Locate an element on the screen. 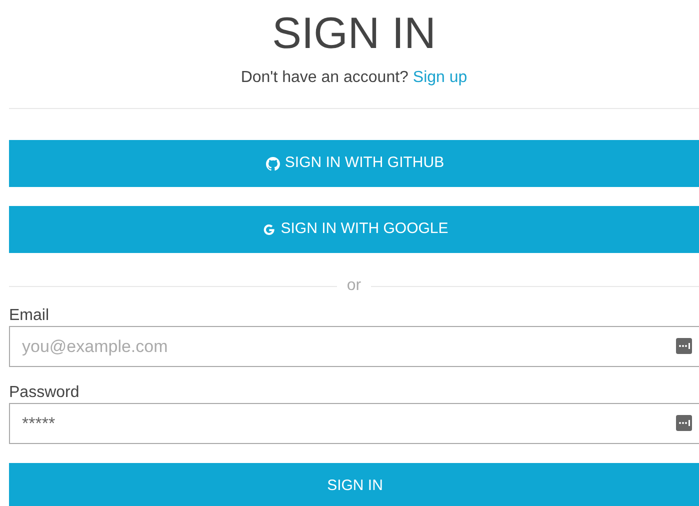 This screenshot has width=699, height=506. signup-prompt: Don't have an account? Sign up is located at coordinates (354, 78).